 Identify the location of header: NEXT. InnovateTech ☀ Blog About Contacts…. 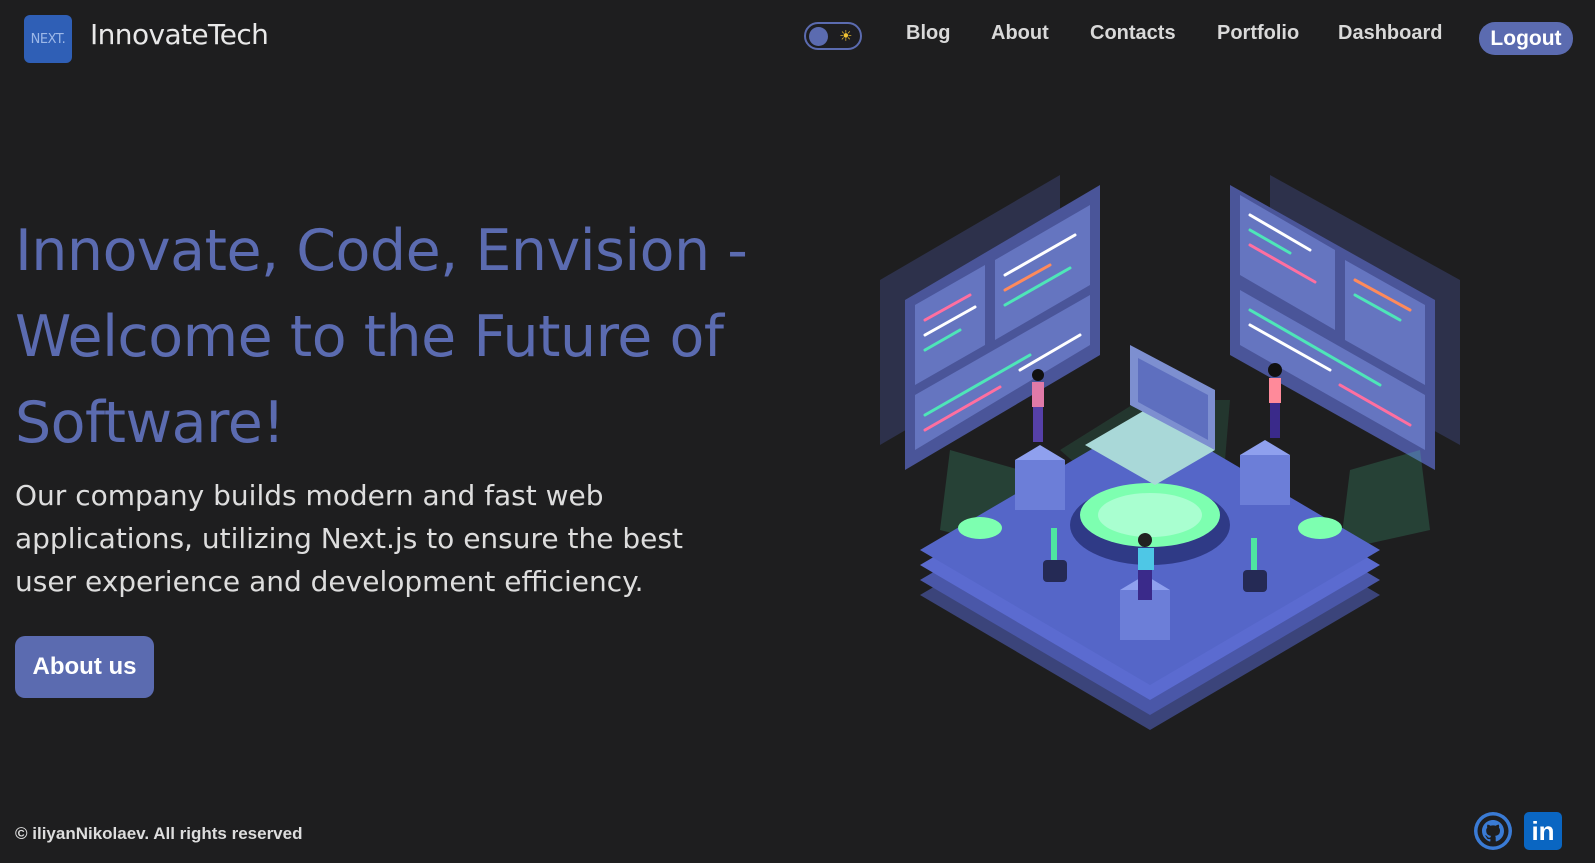
(797, 40).